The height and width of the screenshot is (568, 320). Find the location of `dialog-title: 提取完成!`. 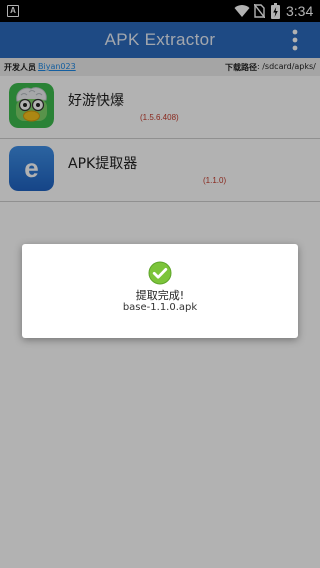

dialog-title: 提取完成! is located at coordinates (160, 295).